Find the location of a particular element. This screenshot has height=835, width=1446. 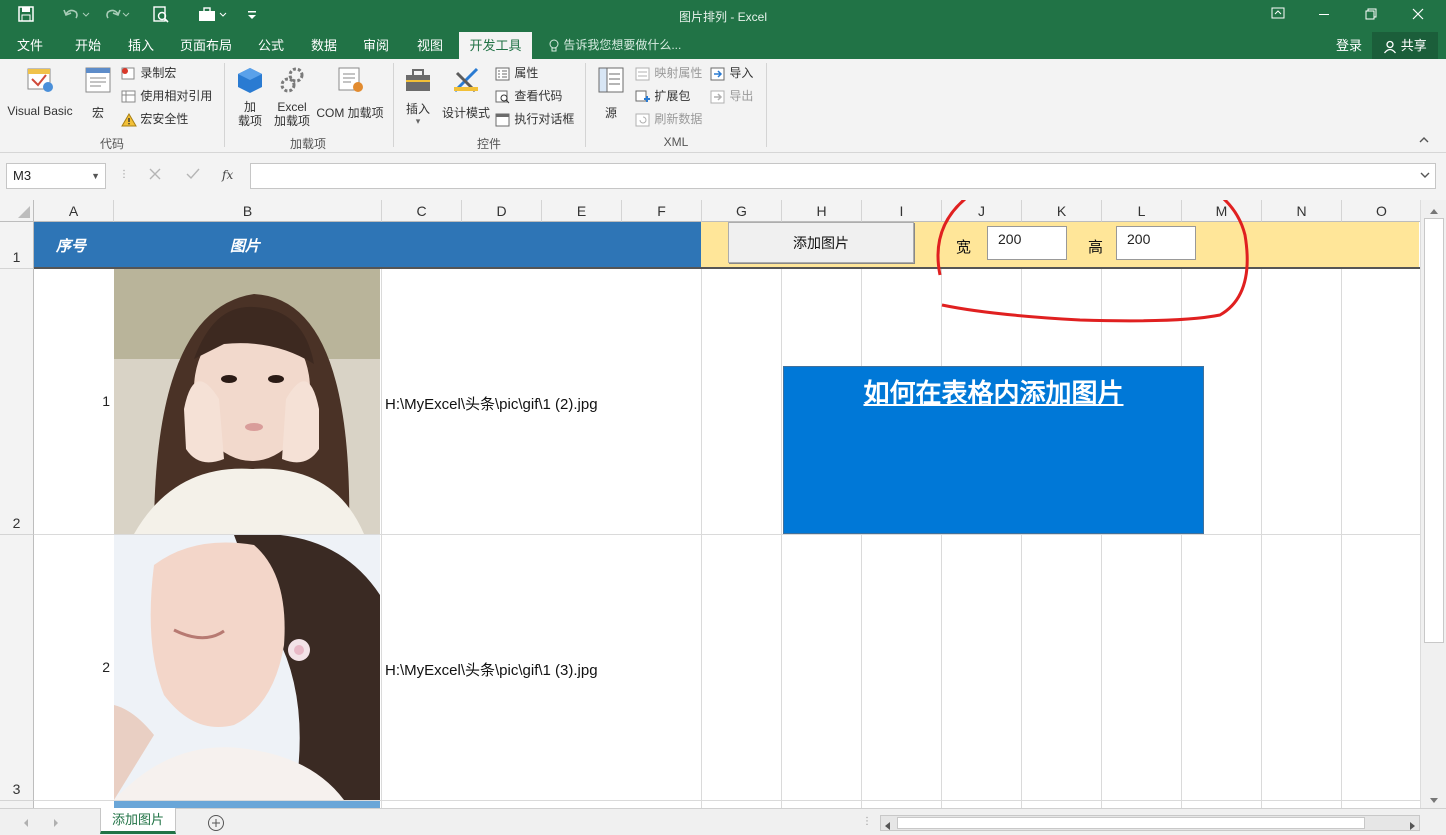

name-box: M3 ▼ is located at coordinates (56, 176).